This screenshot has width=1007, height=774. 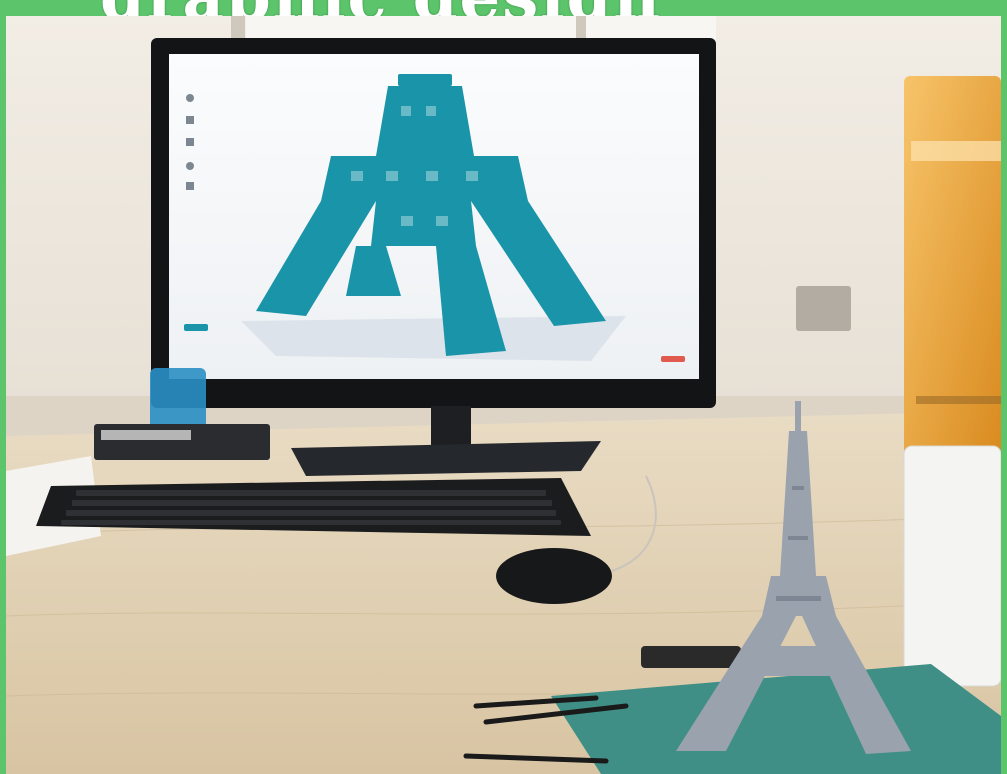 I want to click on small-tool, so click(x=691, y=657).